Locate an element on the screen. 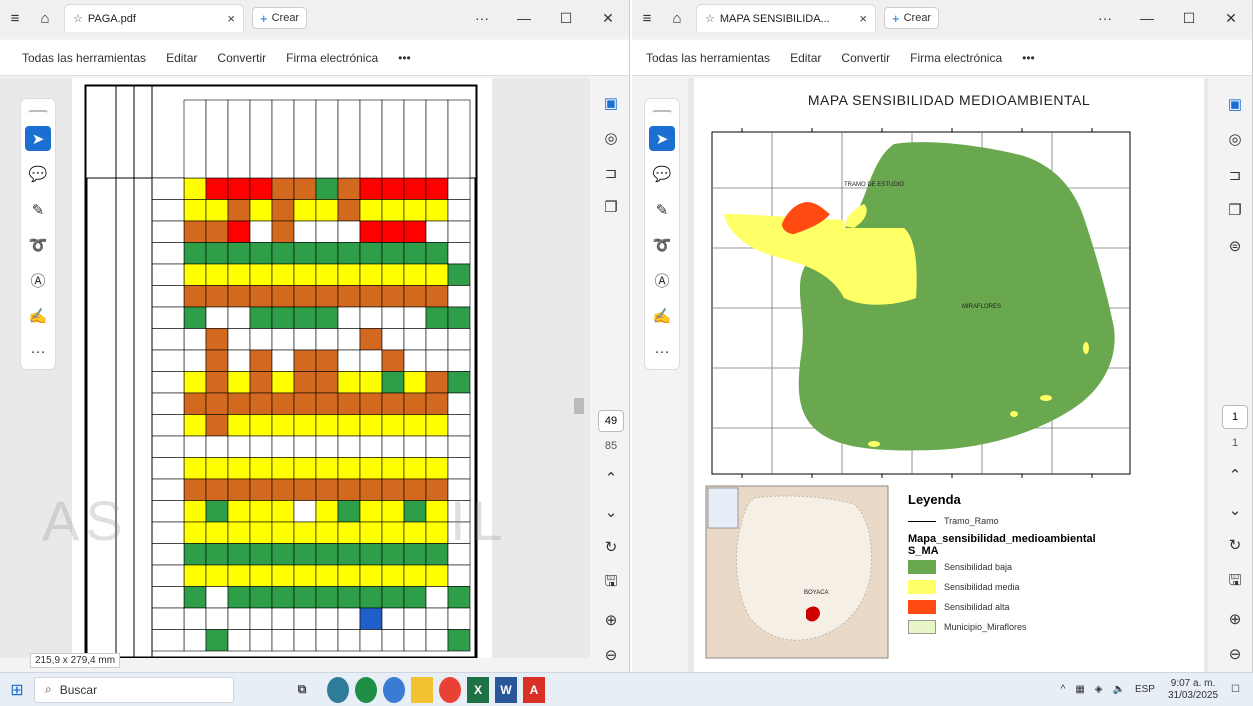  language-indicator: ESP is located at coordinates (1145, 689).